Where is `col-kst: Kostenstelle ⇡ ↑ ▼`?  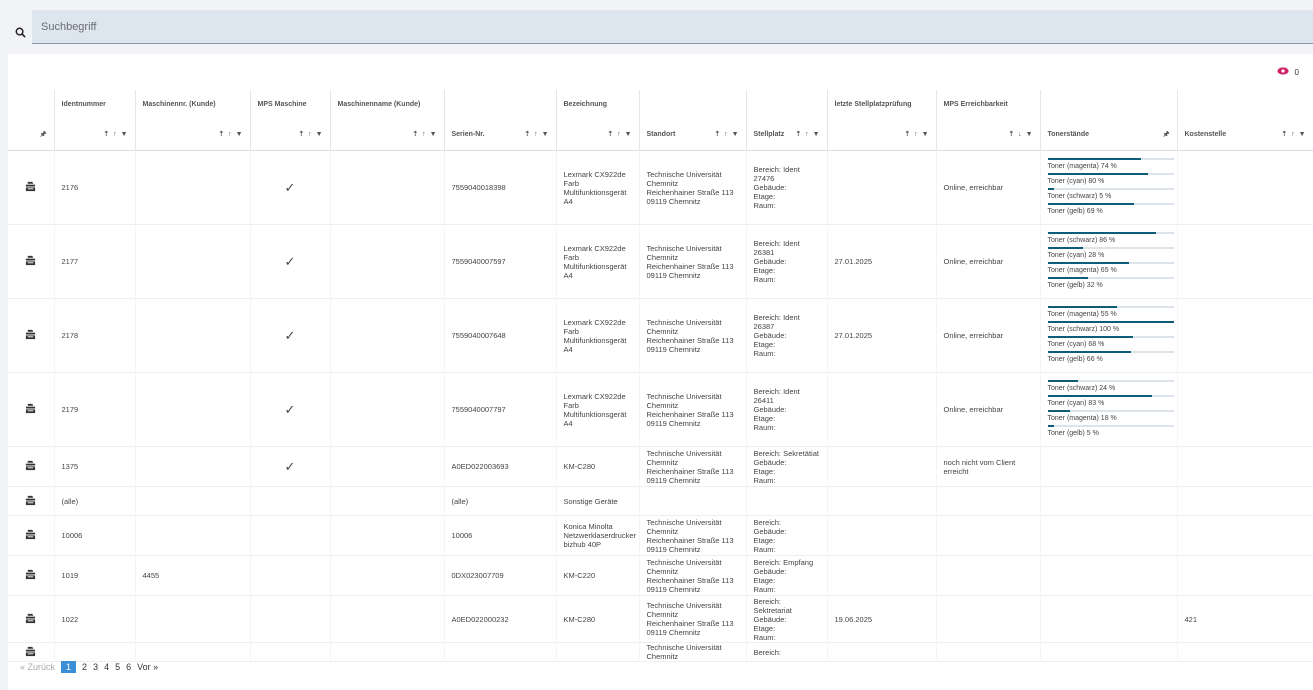
col-kst: Kostenstelle ⇡ ↑ ▼ is located at coordinates (1245, 120).